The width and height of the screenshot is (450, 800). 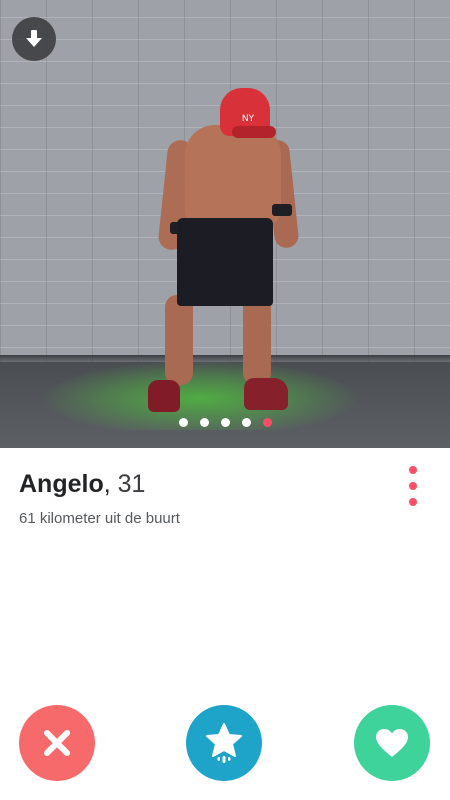 I want to click on photo-pagination, so click(x=225, y=423).